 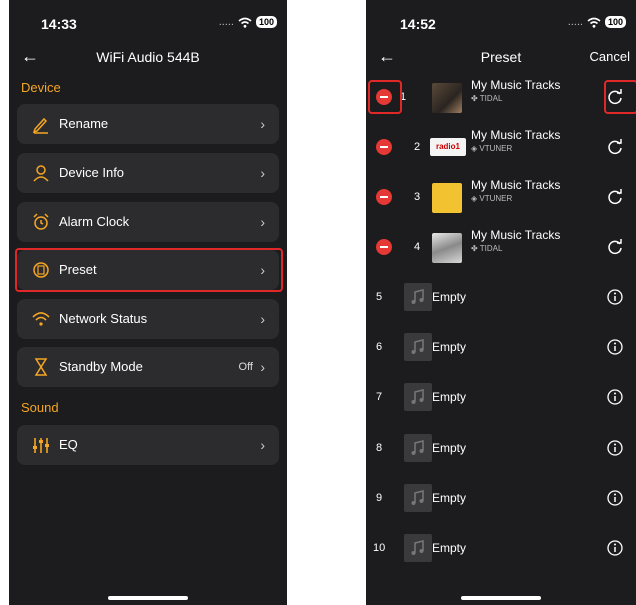 I want to click on status-bar: 14:33 ..... 100, so click(x=148, y=22).